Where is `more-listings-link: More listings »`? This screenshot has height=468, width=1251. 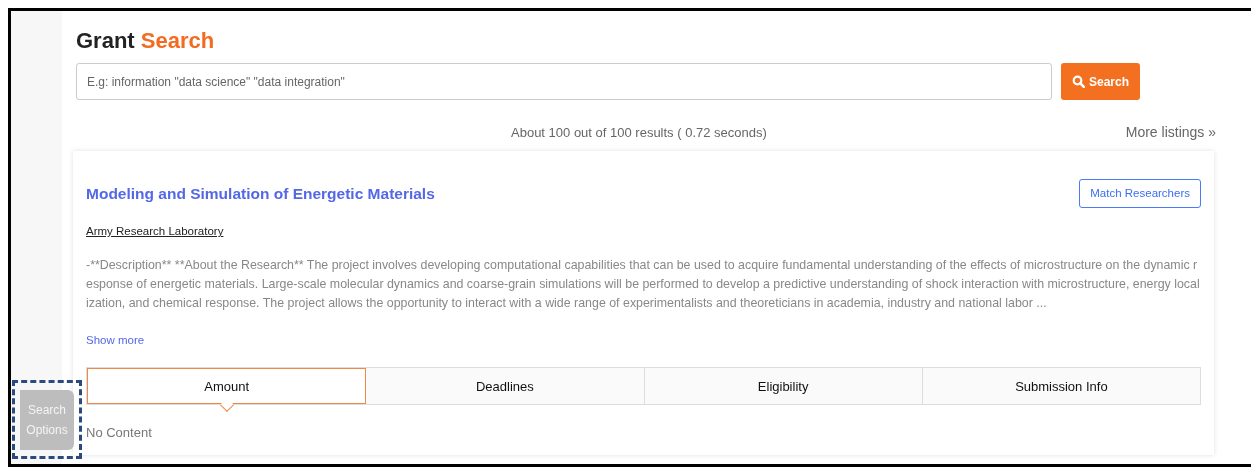
more-listings-link: More listings » is located at coordinates (1170, 132).